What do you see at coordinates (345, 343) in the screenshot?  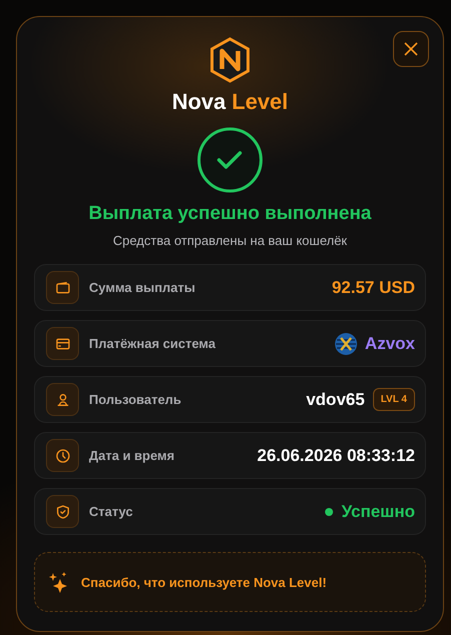 I see `globe-logo-icon` at bounding box center [345, 343].